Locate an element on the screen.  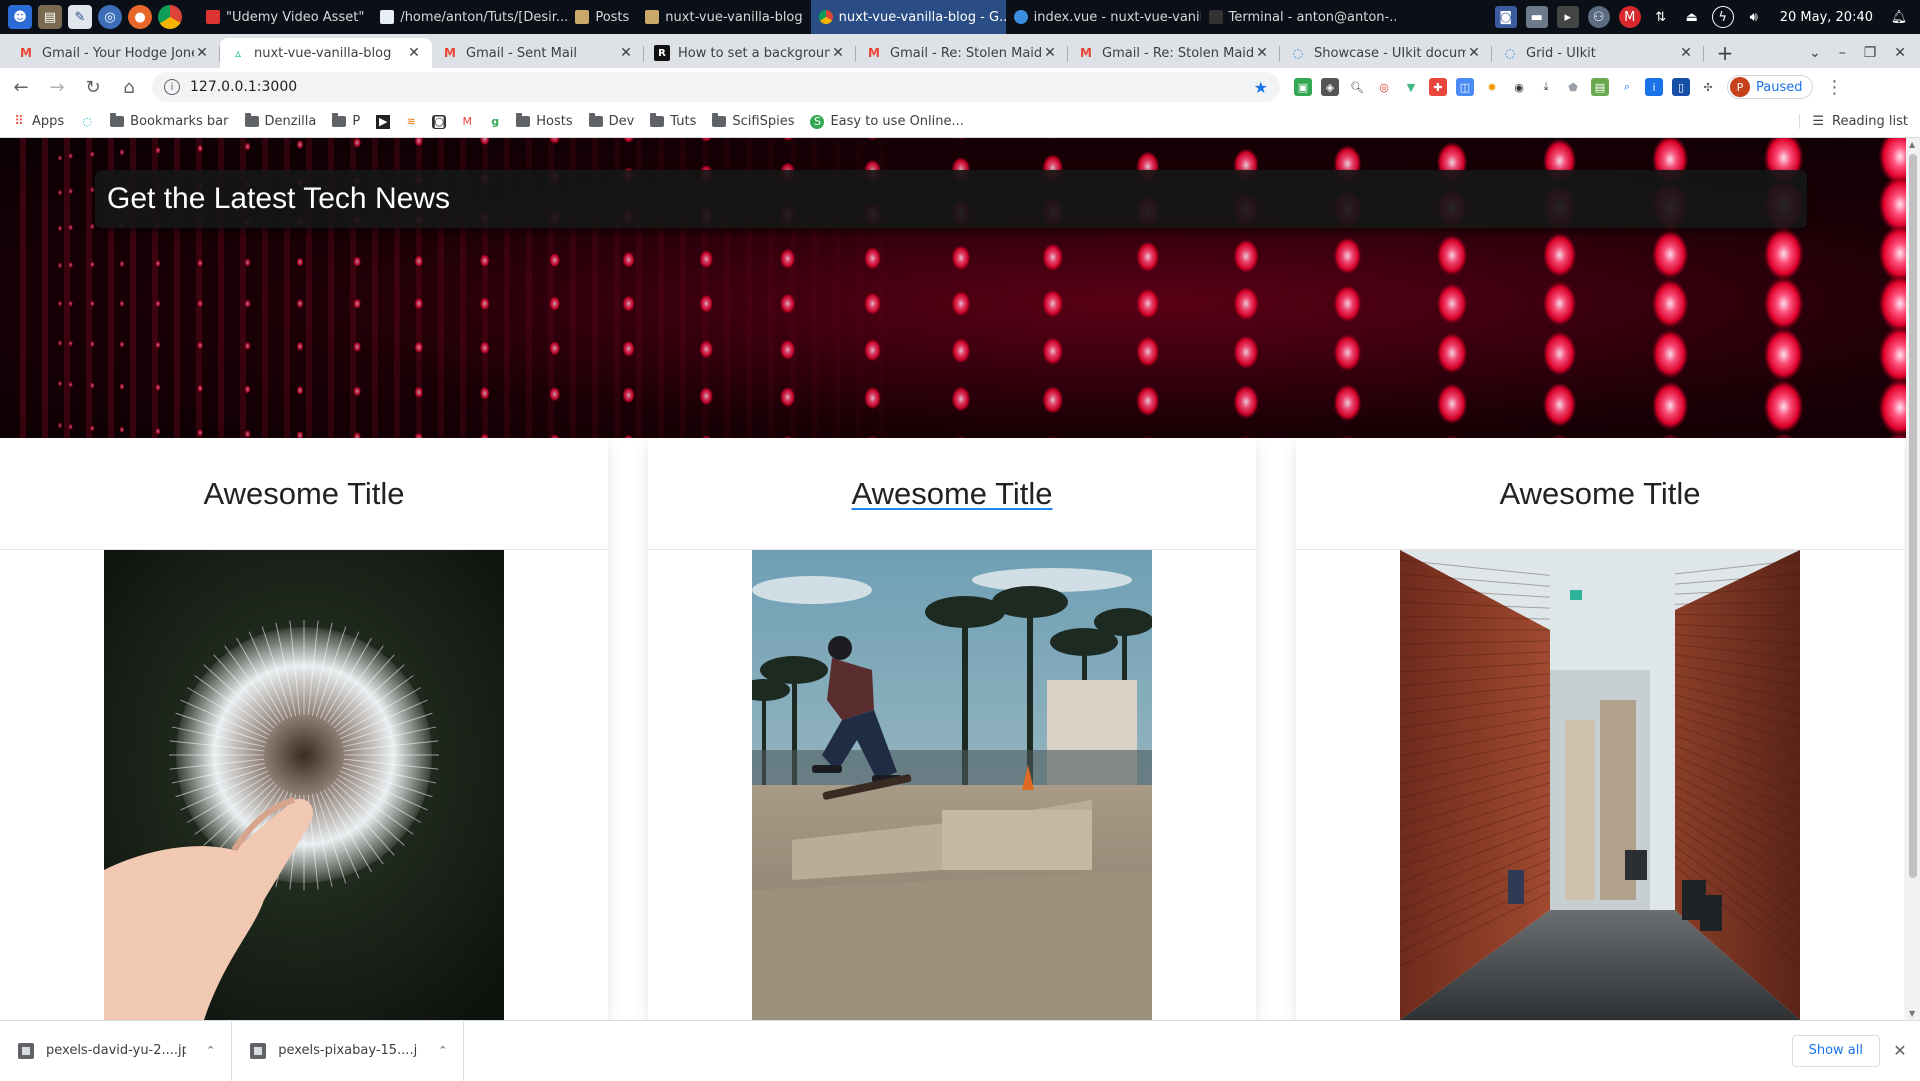
vpn-tray-icon: ⚇ is located at coordinates (1599, 17).